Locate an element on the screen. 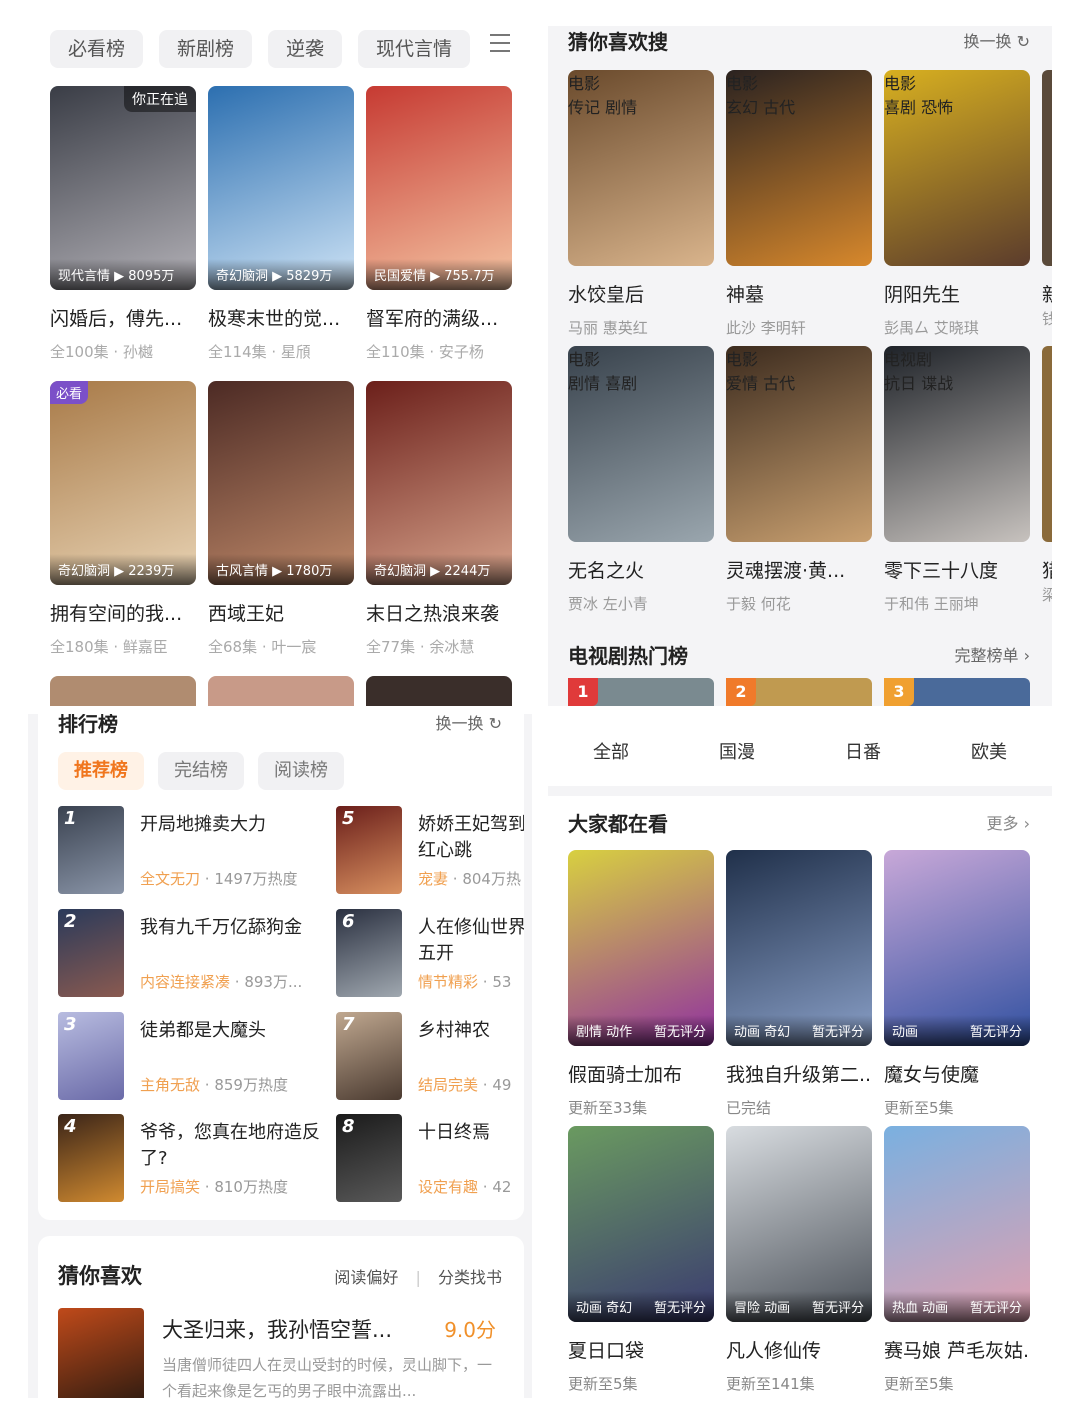  rank-number: 6 is located at coordinates (348, 921).